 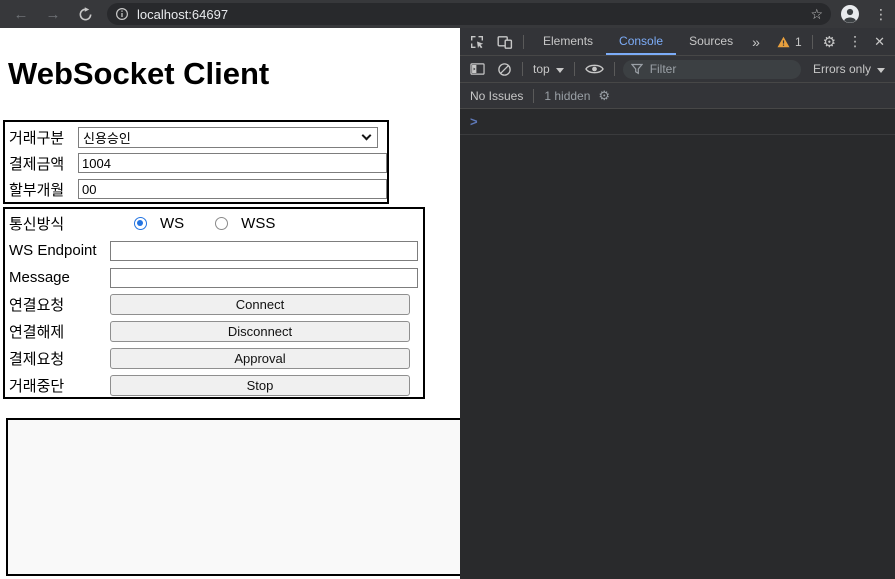 What do you see at coordinates (232, 163) in the screenshot?
I see `amount-input` at bounding box center [232, 163].